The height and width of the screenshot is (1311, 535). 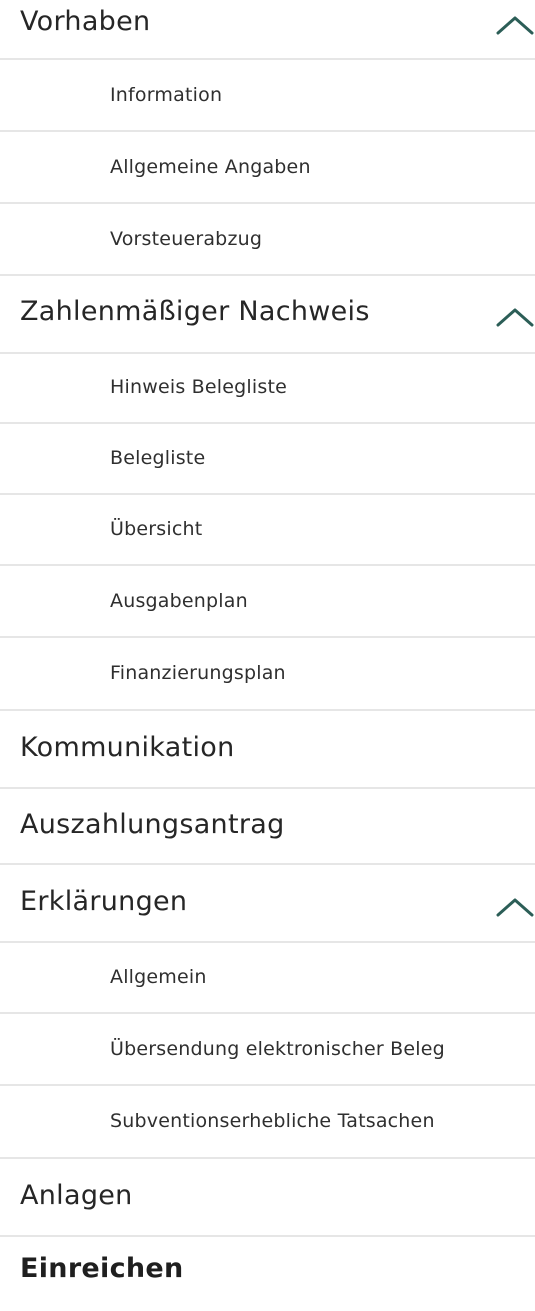 I want to click on nav-section-kommunikation: Kommunikation, so click(x=267, y=750).